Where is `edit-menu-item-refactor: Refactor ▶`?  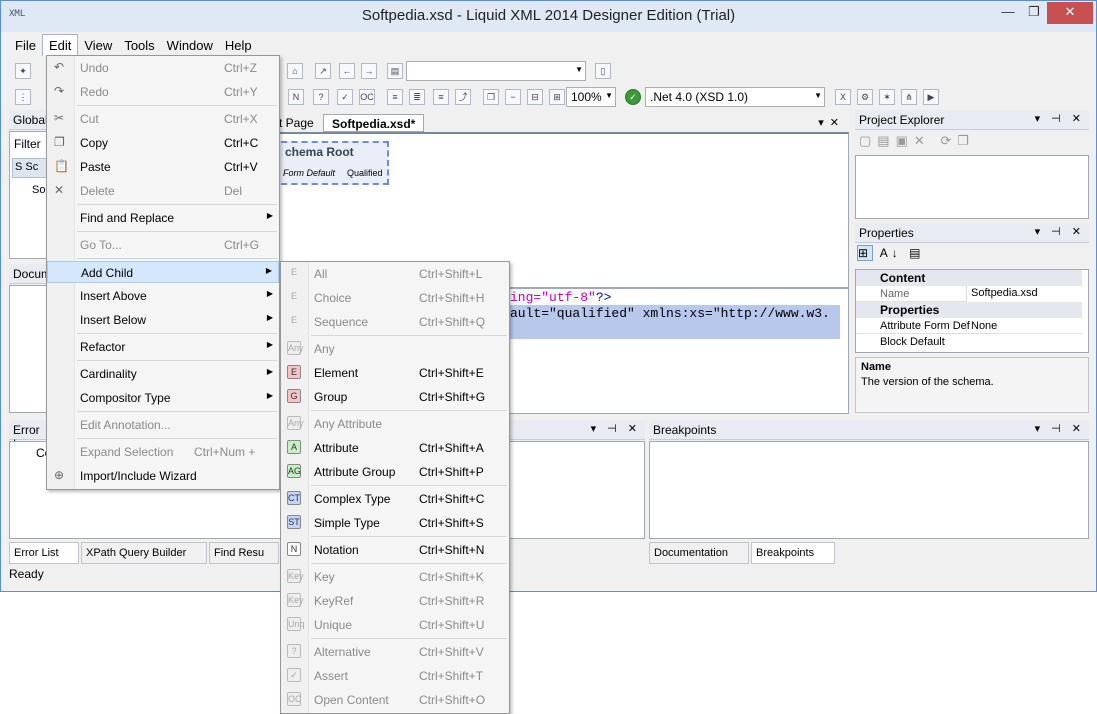
edit-menu-item-refactor: Refactor ▶ is located at coordinates (163, 347).